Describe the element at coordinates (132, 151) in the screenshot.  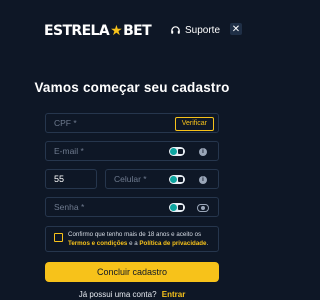
I see `email-field: E-mail * i` at that location.